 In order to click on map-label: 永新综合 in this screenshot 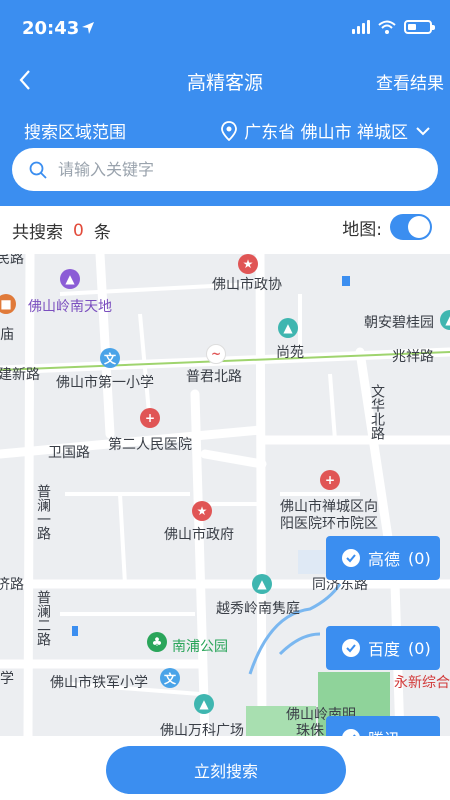, I will do `click(422, 683)`.